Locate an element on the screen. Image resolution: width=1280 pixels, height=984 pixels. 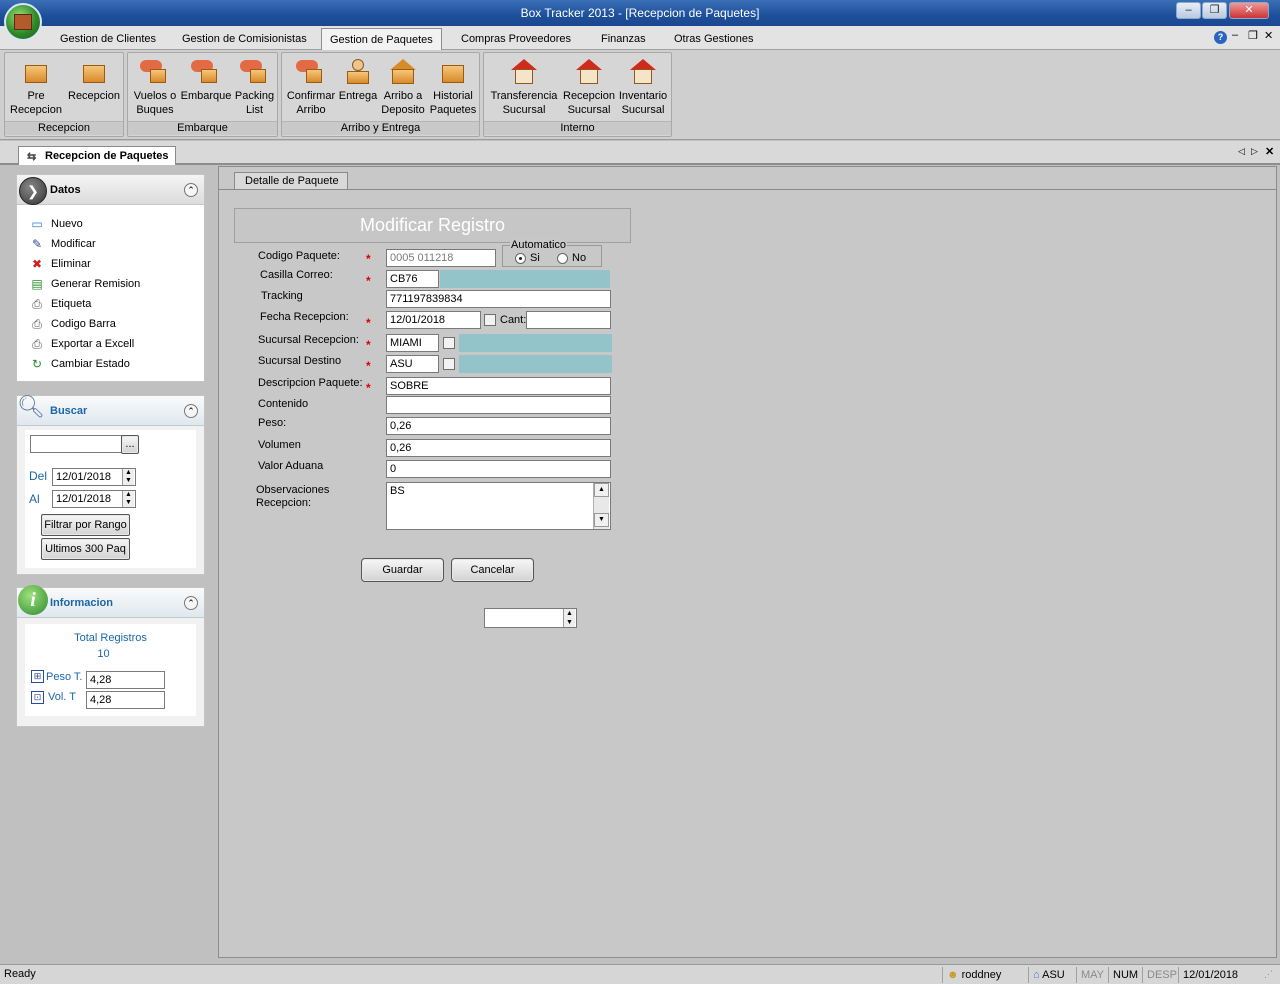
recepcion-sucursal-button: Recepcion Sucursal is located at coordinates (589, 86).